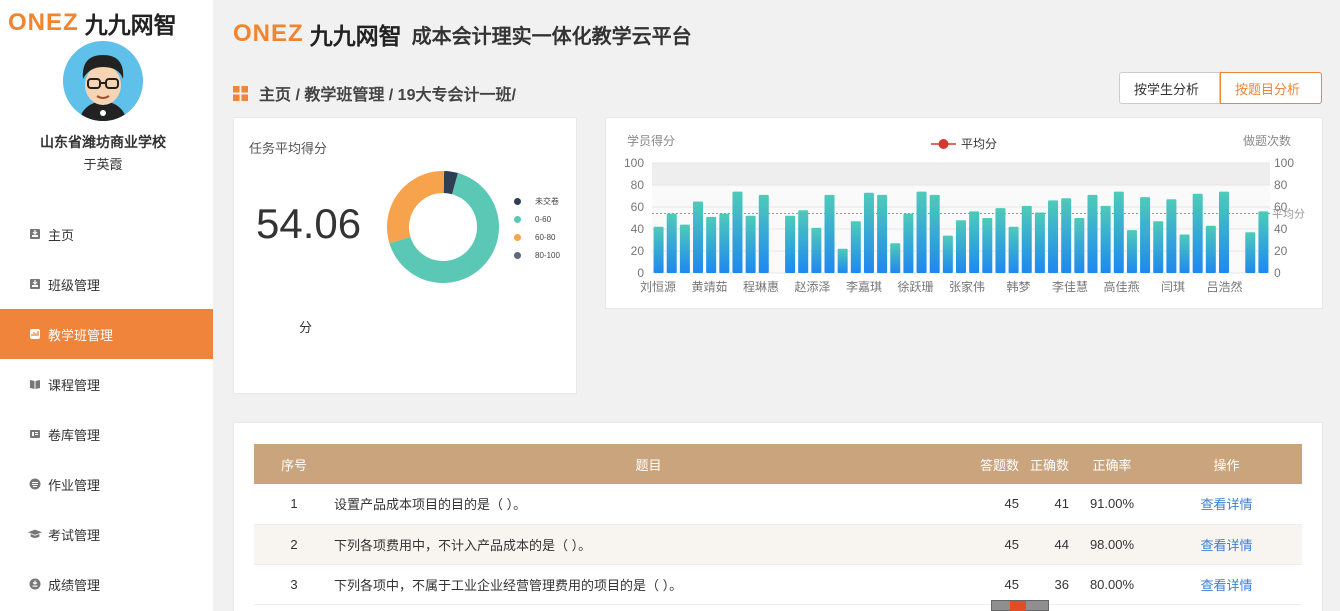 Image resolution: width=1340 pixels, height=611 pixels. Describe the element at coordinates (638, 207) in the screenshot. I see `y-tick-label: 60` at that location.